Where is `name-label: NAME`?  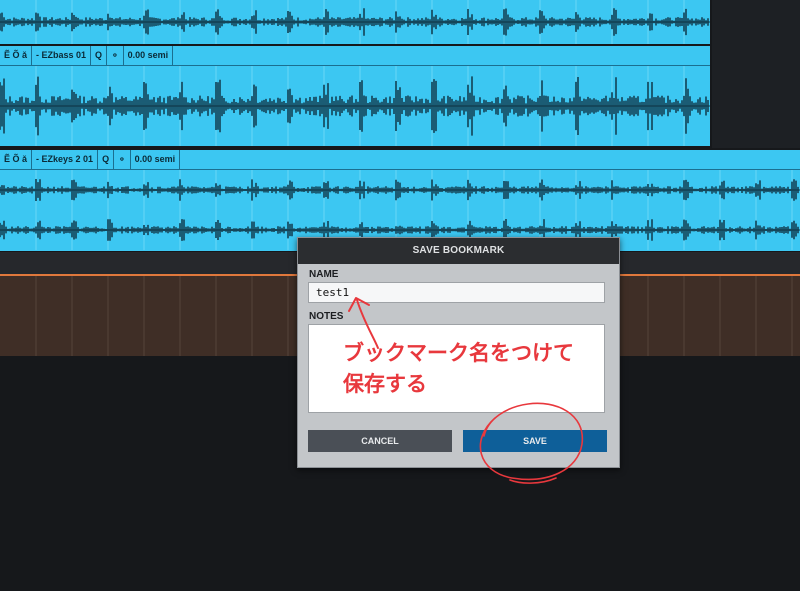 name-label: NAME is located at coordinates (324, 274).